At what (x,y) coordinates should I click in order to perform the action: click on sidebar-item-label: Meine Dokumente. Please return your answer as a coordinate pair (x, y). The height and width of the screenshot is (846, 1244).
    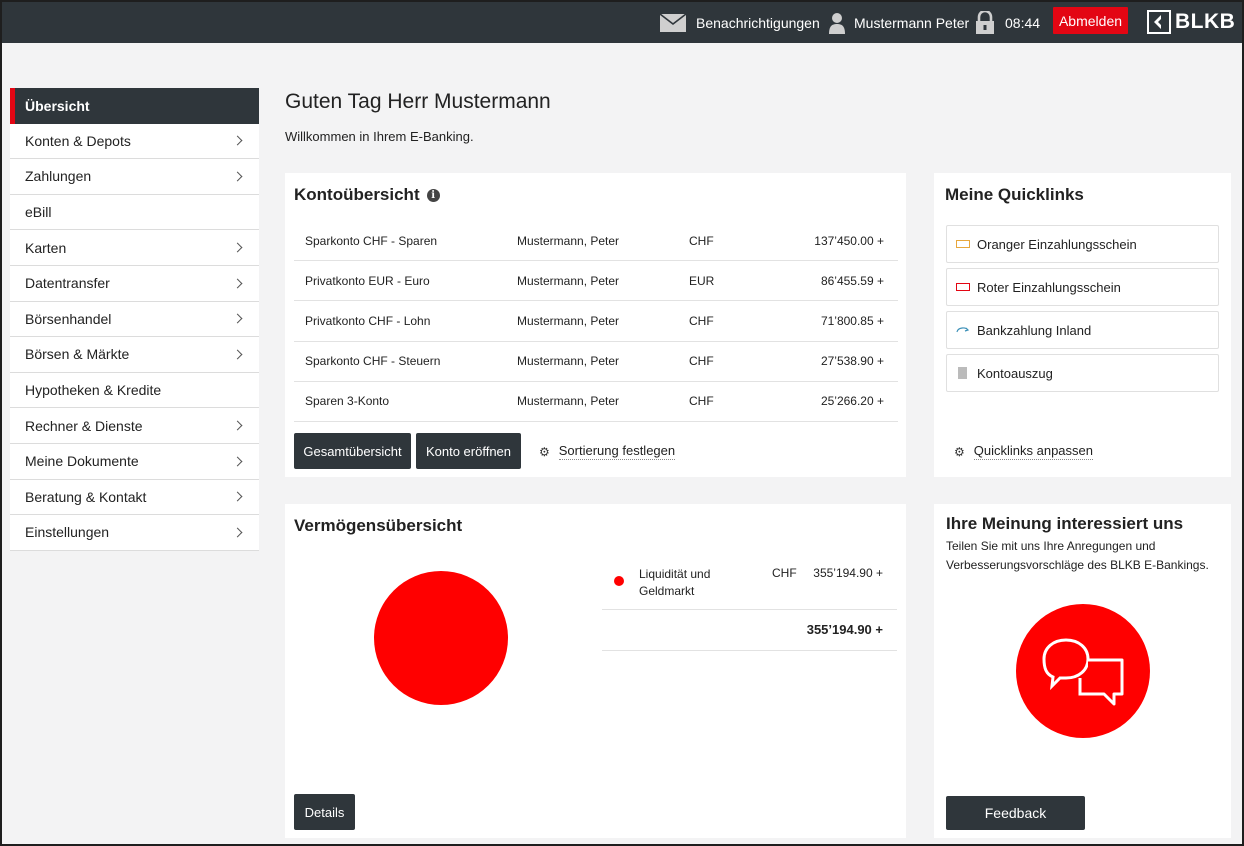
    Looking at the image, I should click on (82, 461).